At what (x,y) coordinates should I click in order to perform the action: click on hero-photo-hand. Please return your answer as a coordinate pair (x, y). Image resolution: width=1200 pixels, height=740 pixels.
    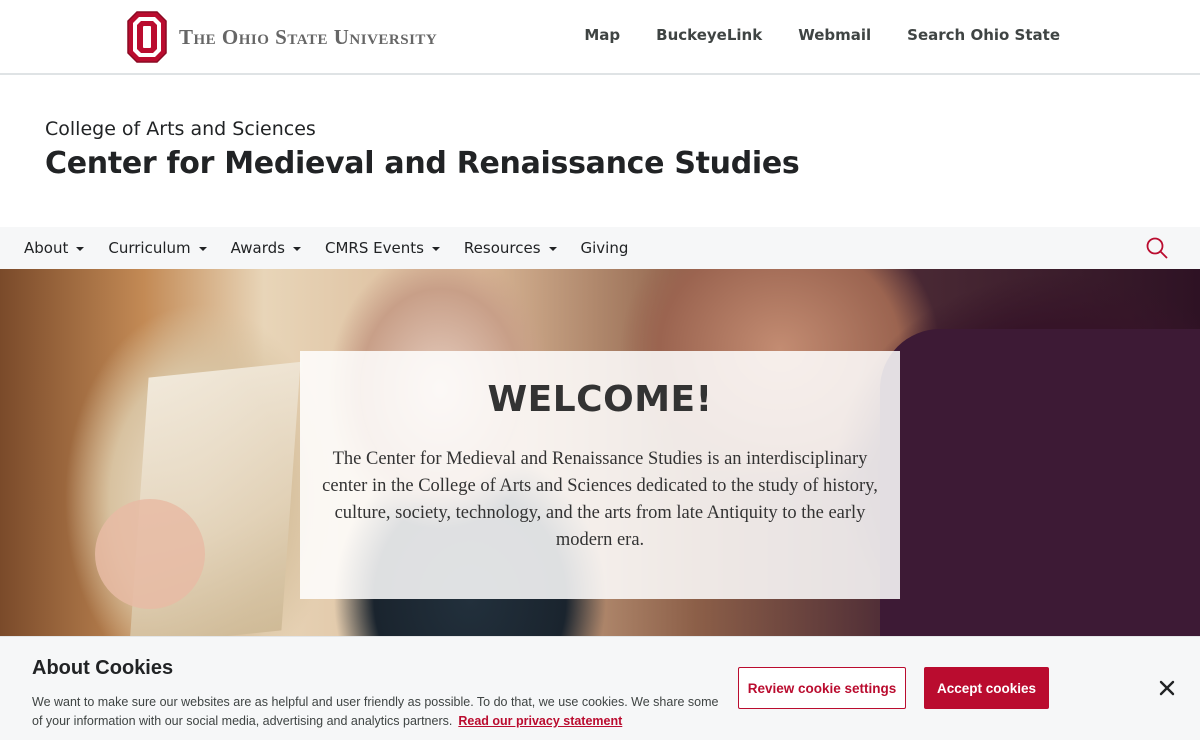
    Looking at the image, I should click on (150, 554).